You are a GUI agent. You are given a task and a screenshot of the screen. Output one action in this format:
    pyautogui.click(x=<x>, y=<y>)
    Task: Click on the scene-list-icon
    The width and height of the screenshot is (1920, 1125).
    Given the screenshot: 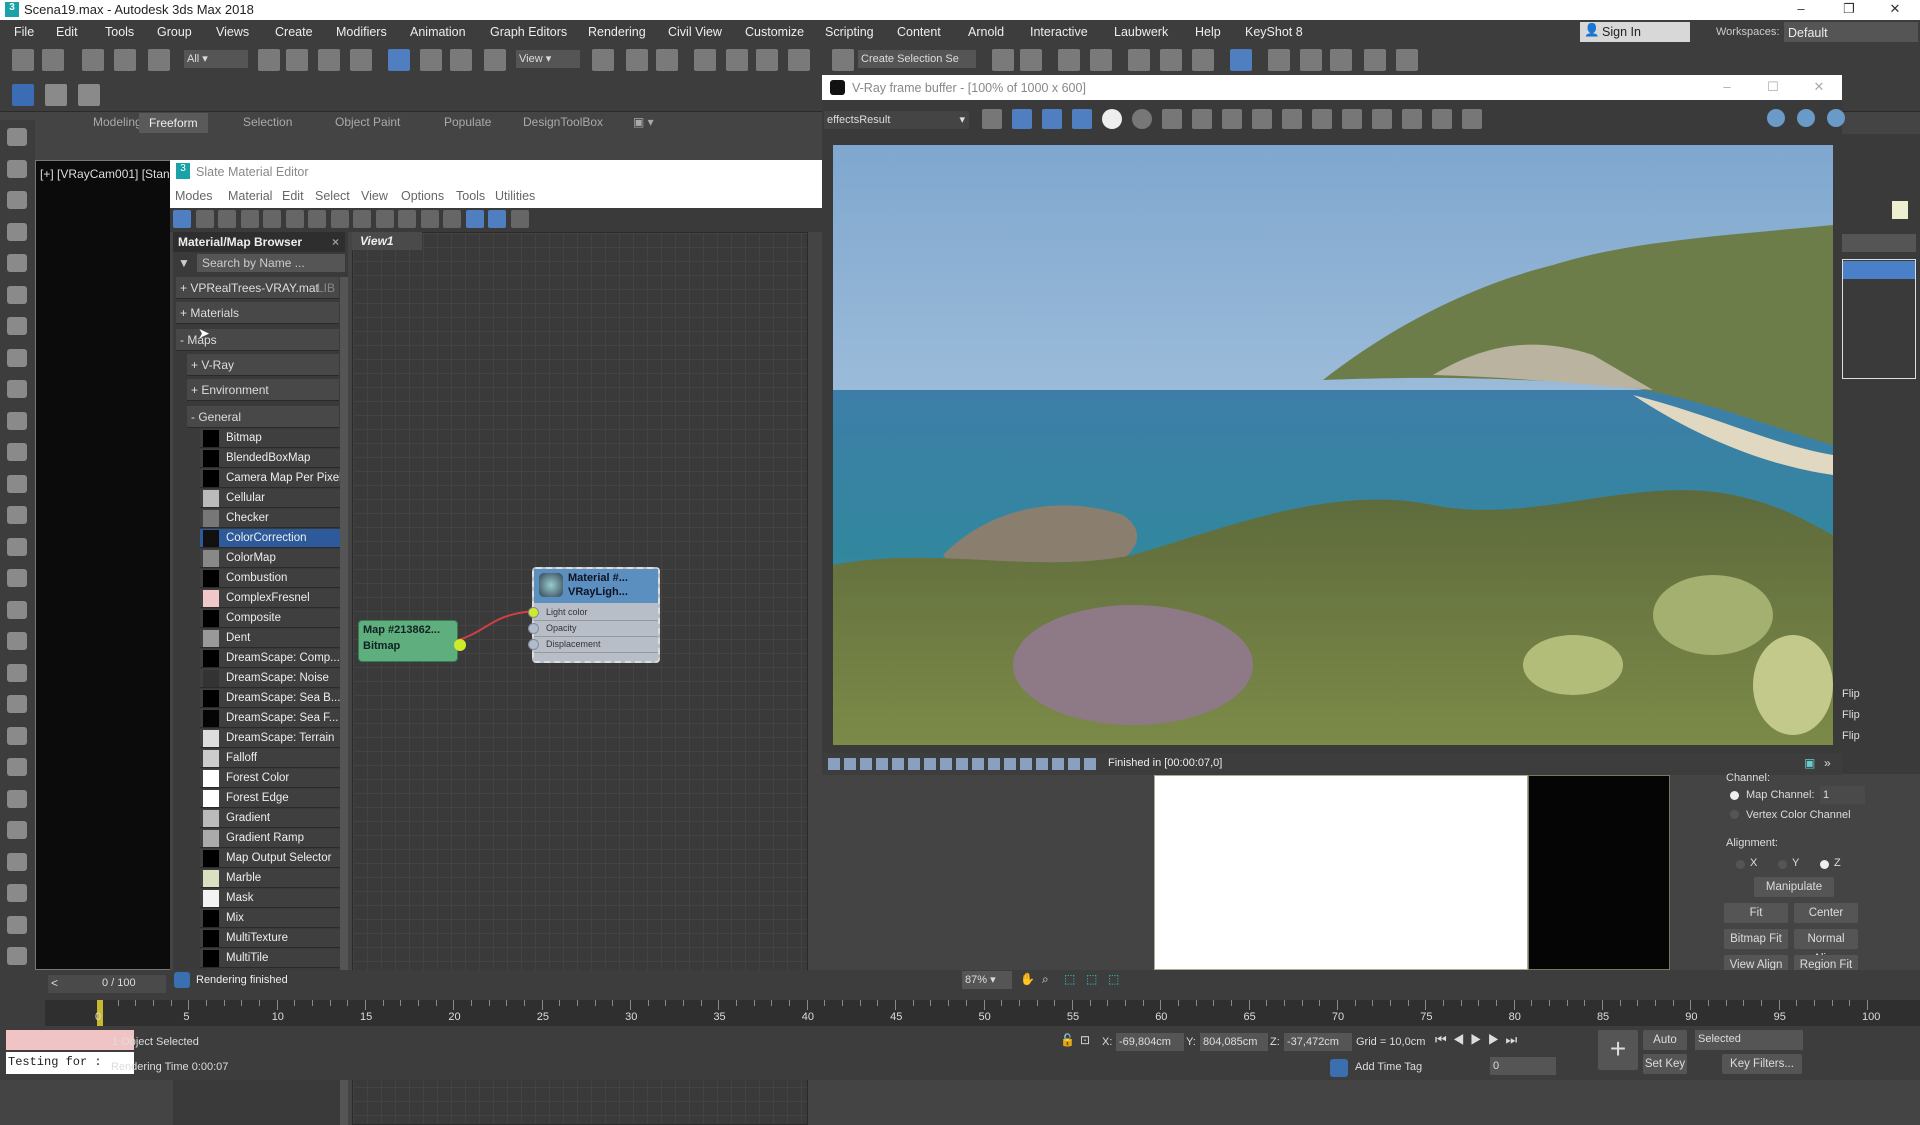 What is the action you would take?
    pyautogui.click(x=89, y=95)
    